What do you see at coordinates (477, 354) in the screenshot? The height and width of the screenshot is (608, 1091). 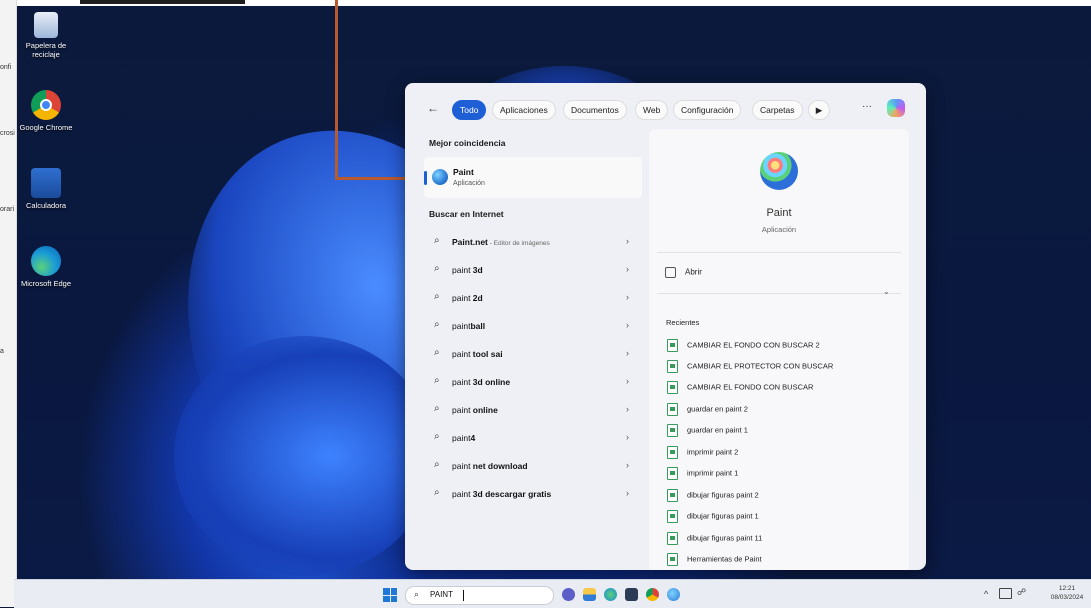 I see `web-result-text: paint tool sai` at bounding box center [477, 354].